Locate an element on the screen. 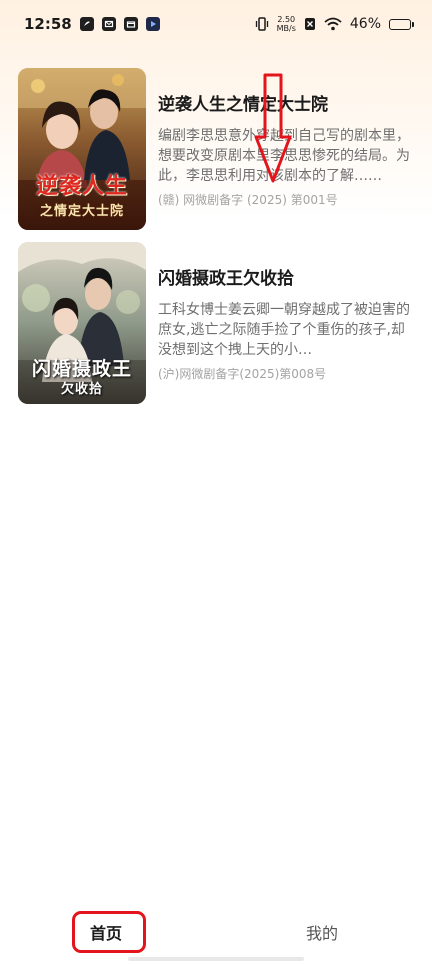 Image resolution: width=432 pixels, height=964 pixels. status-right: 2.50 MB/s 46% is located at coordinates (334, 24).